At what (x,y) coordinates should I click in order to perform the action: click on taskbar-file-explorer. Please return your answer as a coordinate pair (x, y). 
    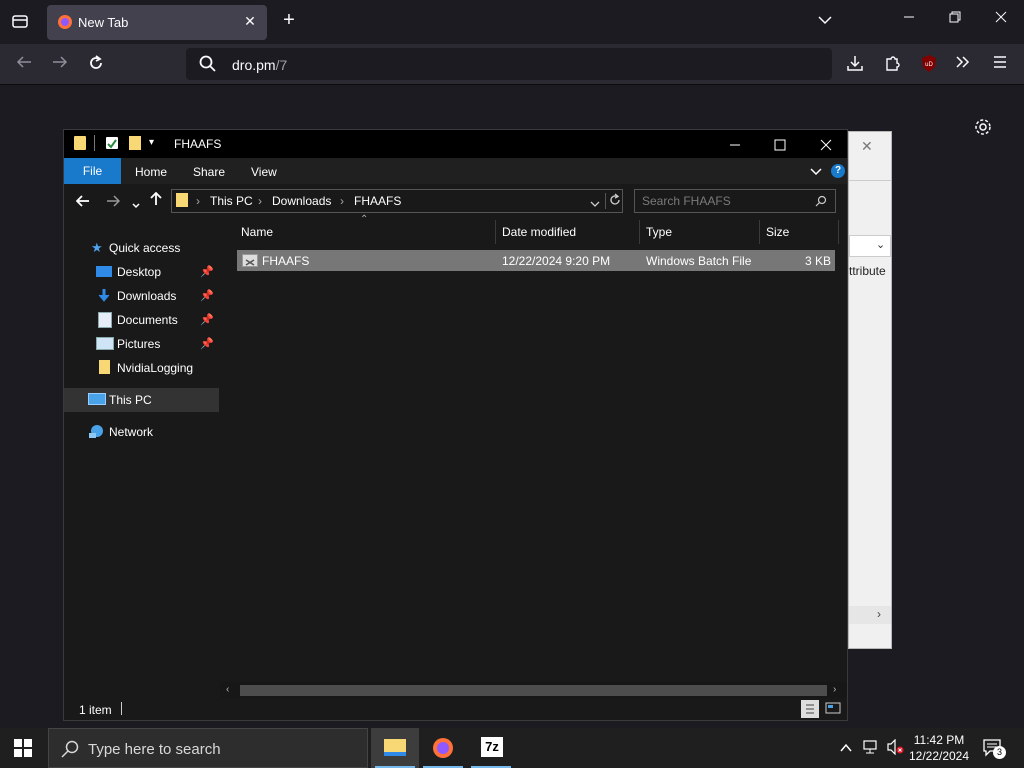
    Looking at the image, I should click on (395, 748).